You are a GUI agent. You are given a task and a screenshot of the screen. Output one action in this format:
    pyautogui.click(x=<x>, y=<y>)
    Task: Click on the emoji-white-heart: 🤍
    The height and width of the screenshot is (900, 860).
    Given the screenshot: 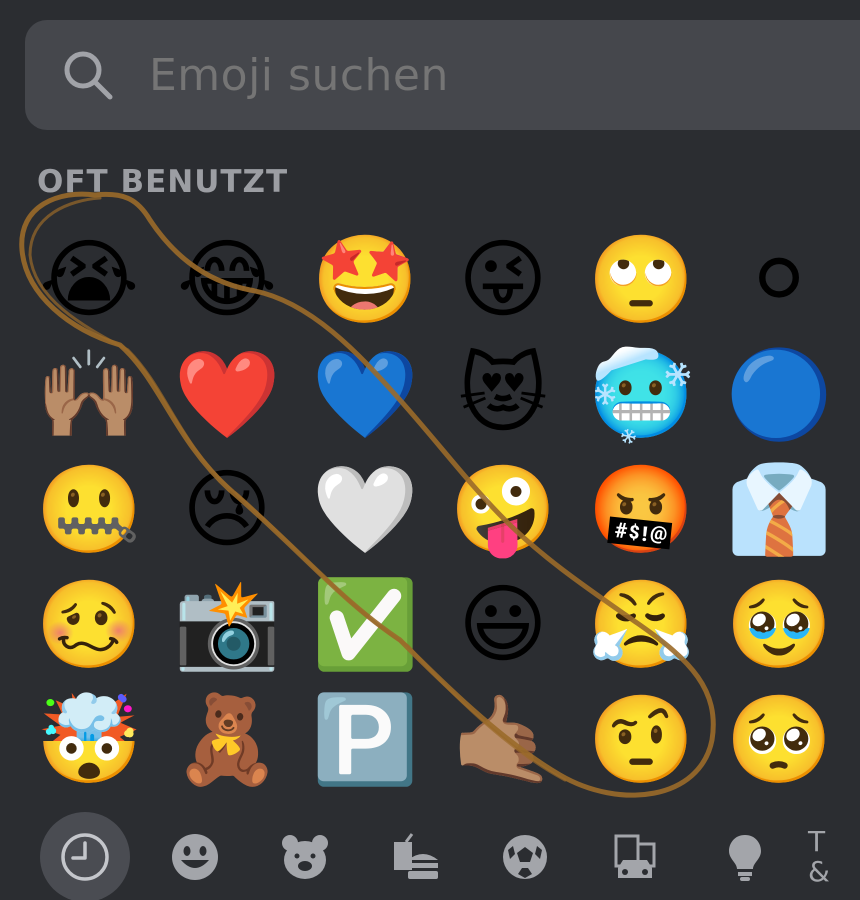 What is the action you would take?
    pyautogui.click(x=365, y=509)
    